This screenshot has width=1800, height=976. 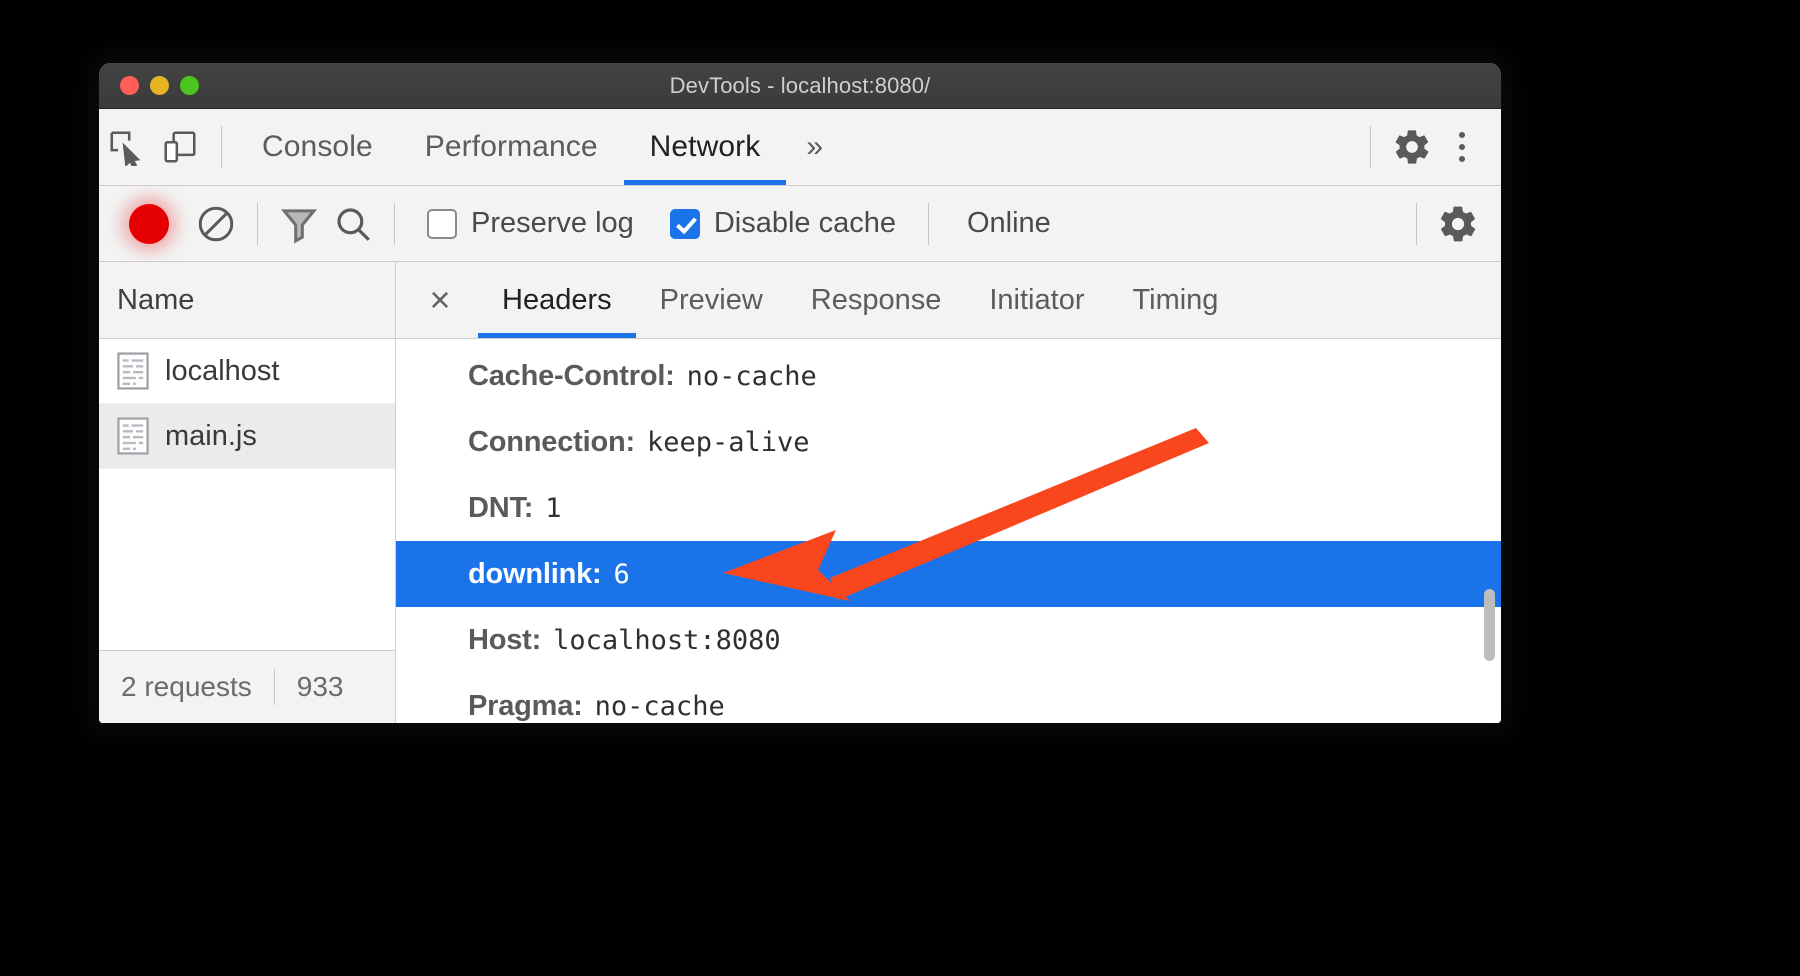 I want to click on minimize-window-button, so click(x=159, y=85).